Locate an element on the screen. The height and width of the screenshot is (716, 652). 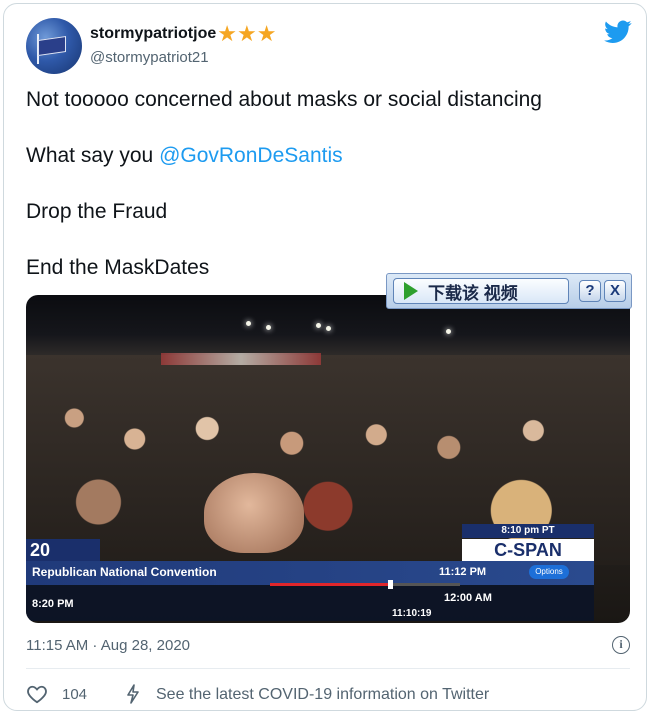
name-row: stormypatriotjoe ★★★ is located at coordinates (183, 33).